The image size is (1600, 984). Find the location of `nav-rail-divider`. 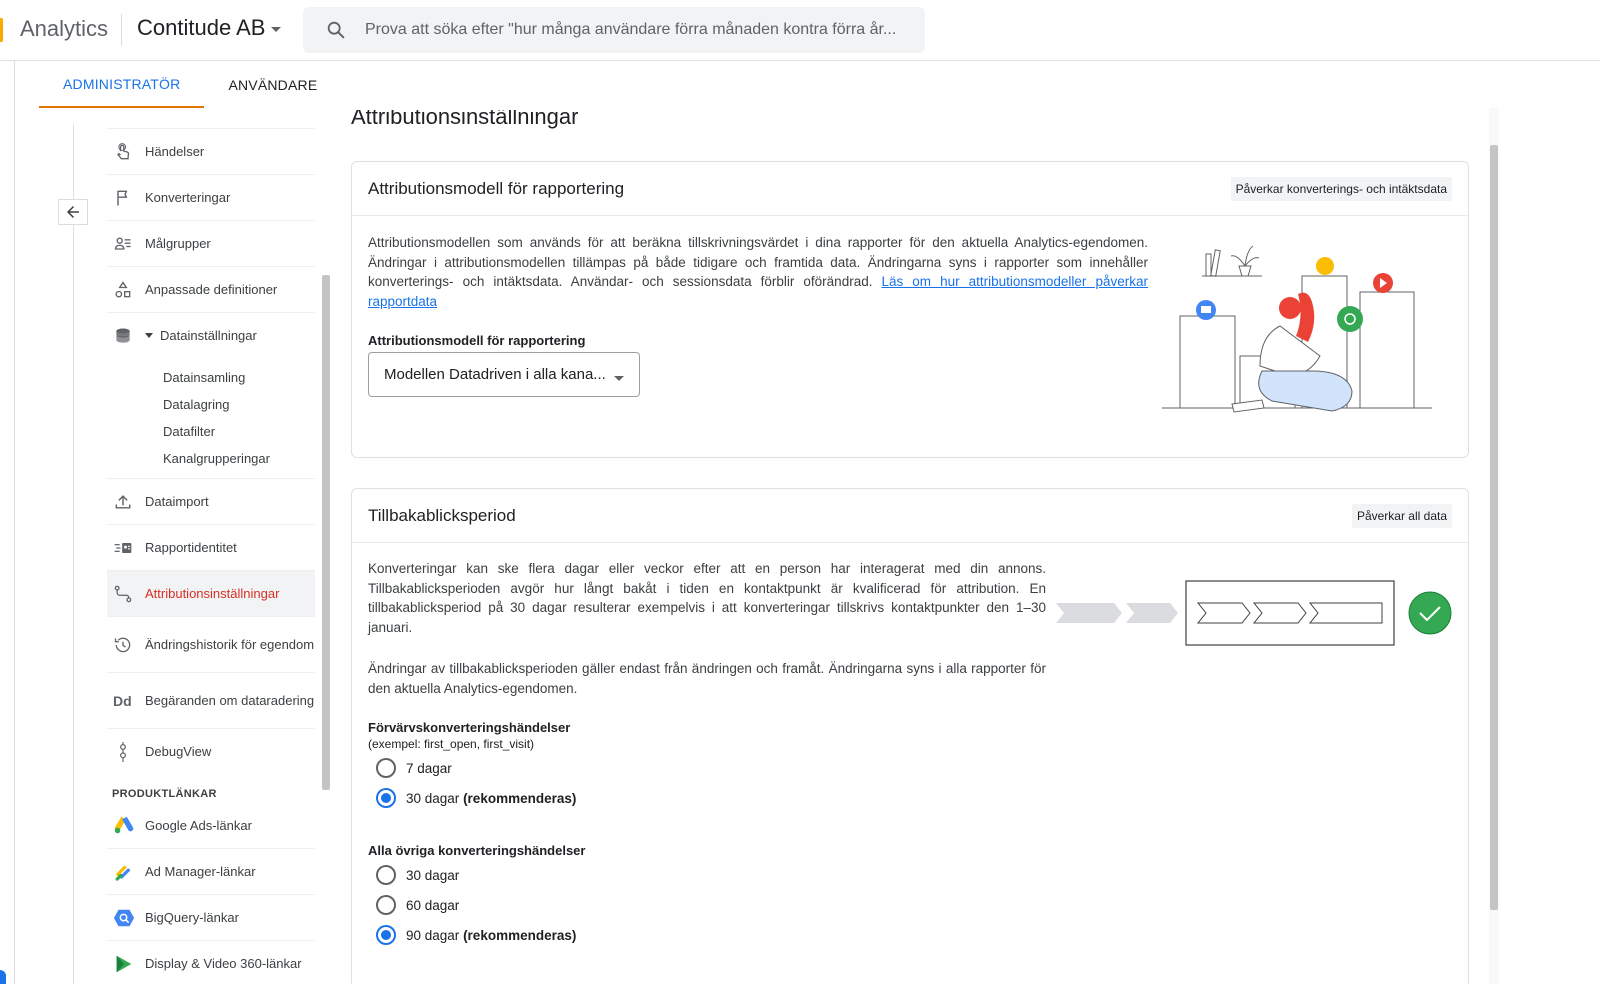

nav-rail-divider is located at coordinates (73, 554).